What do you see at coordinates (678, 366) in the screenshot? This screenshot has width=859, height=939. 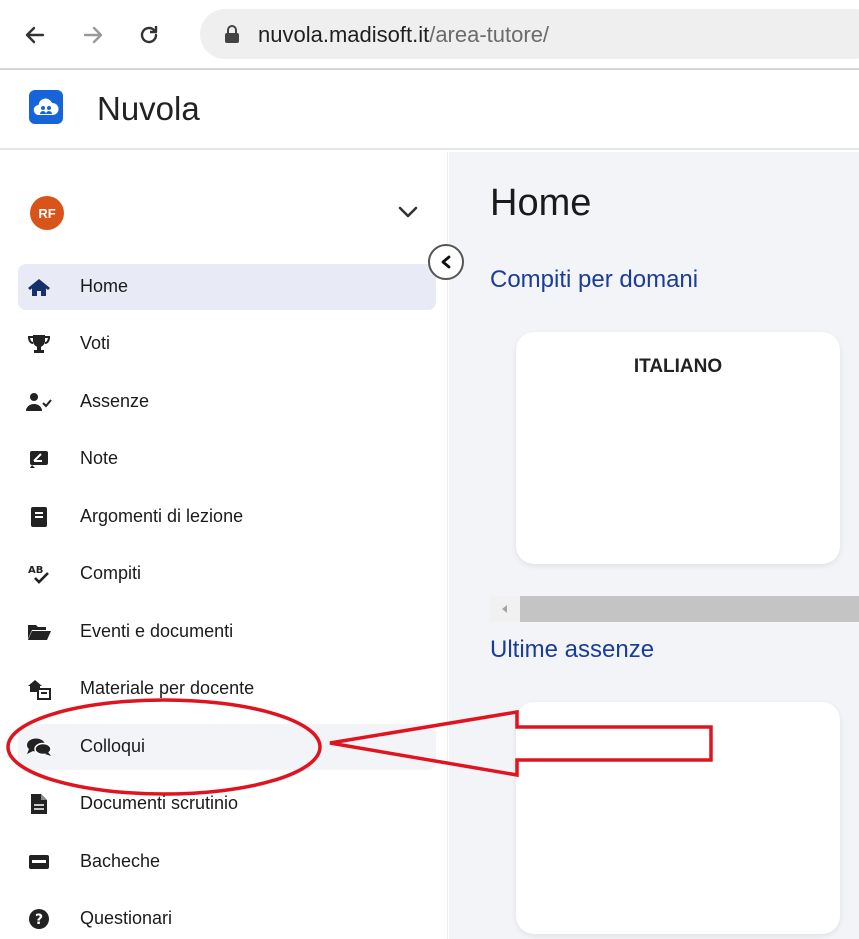 I see `card-title: ITALIANO` at bounding box center [678, 366].